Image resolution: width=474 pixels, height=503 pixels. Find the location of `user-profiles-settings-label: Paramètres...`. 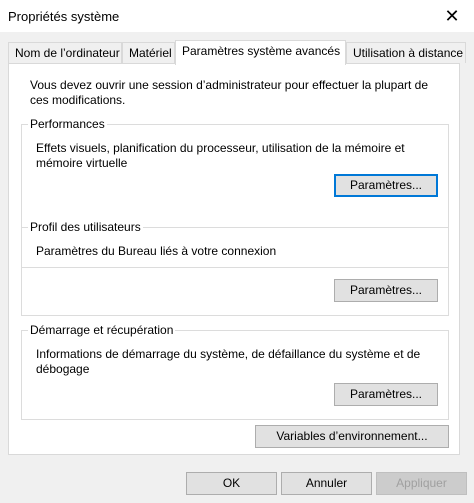

user-profiles-settings-label: Paramètres... is located at coordinates (386, 290).